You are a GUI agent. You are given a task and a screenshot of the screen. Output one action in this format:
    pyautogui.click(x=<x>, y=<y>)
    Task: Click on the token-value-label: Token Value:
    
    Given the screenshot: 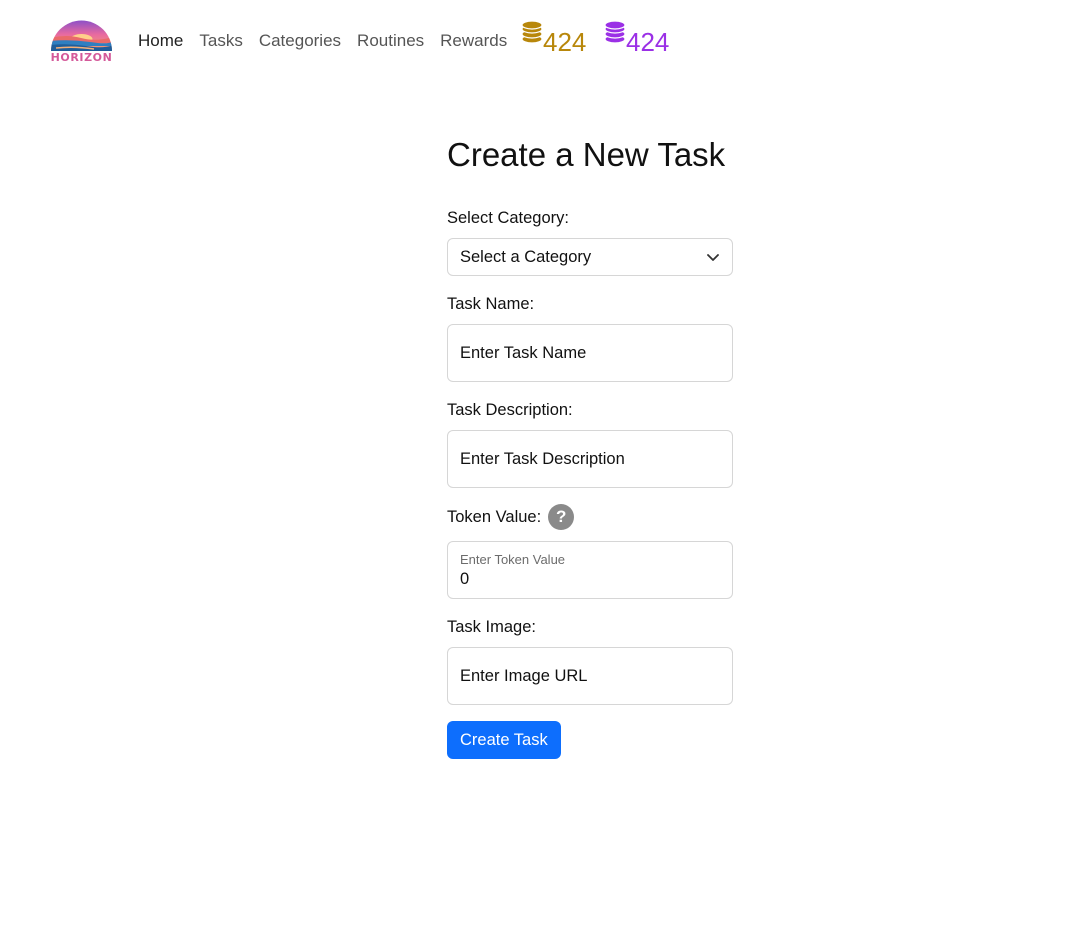 What is the action you would take?
    pyautogui.click(x=494, y=516)
    